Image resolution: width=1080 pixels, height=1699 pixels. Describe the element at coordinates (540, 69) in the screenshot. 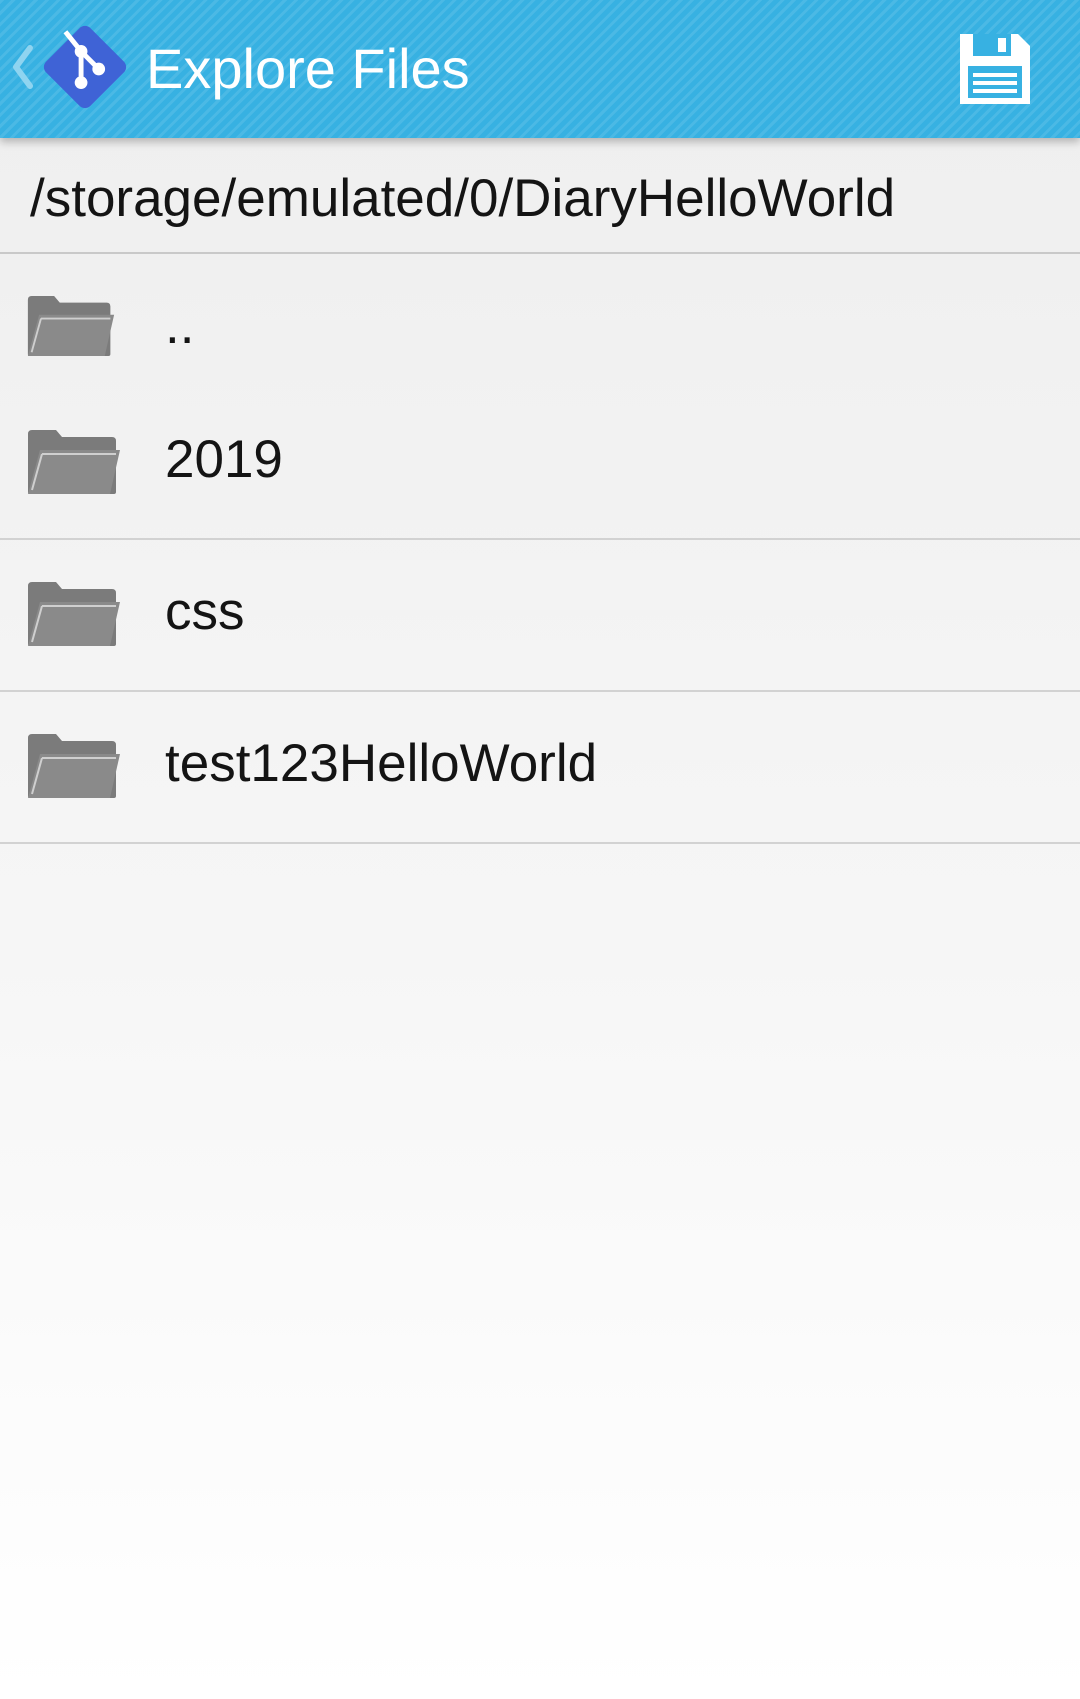

I see `app-bar: Explore Files` at that location.